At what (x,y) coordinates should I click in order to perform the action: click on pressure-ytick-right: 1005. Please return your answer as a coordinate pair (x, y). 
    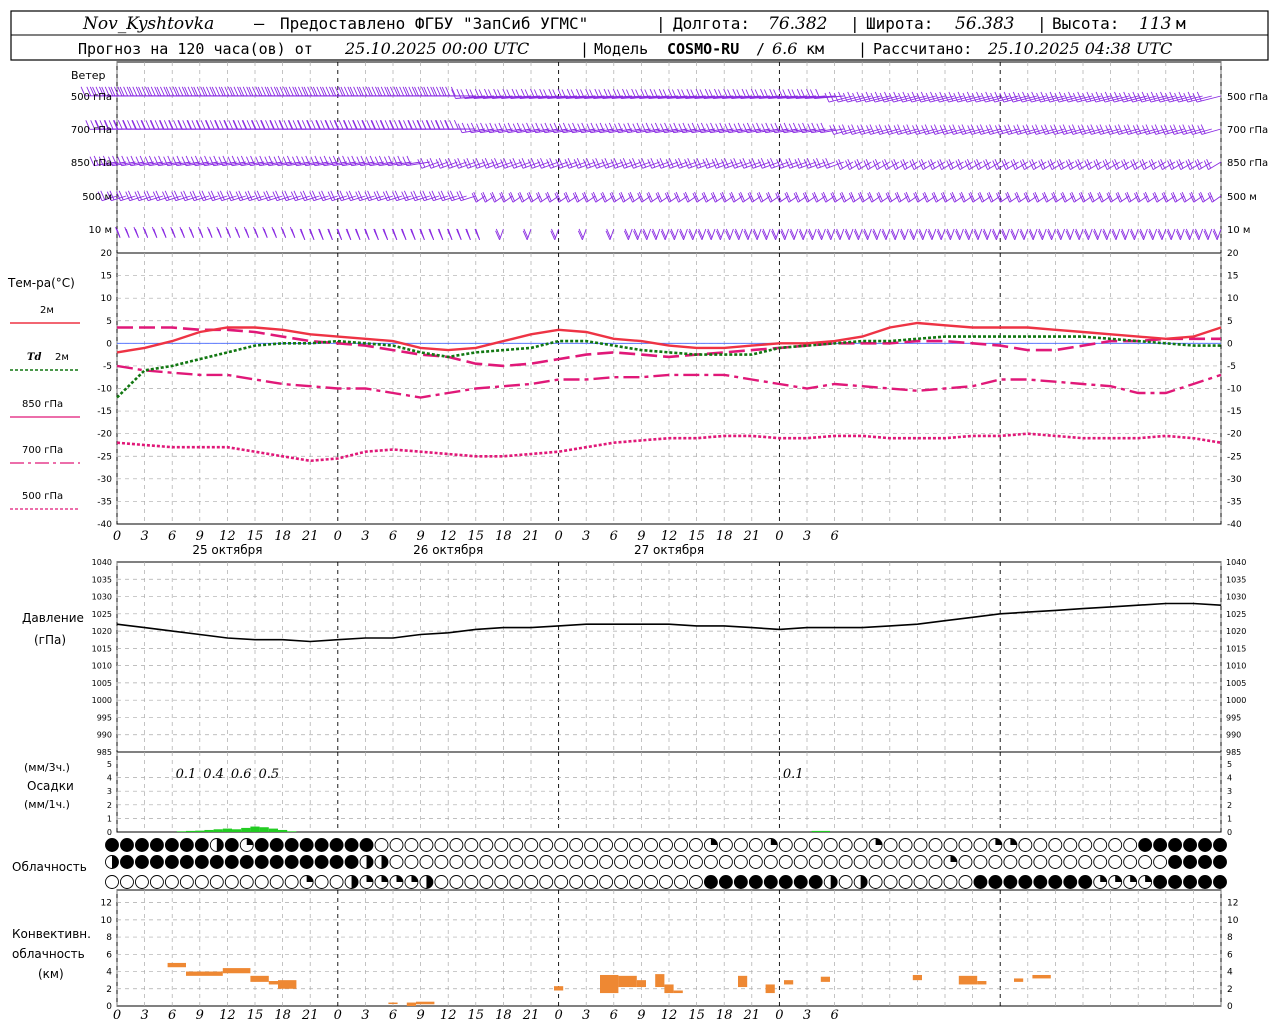
    Looking at the image, I should click on (1236, 683).